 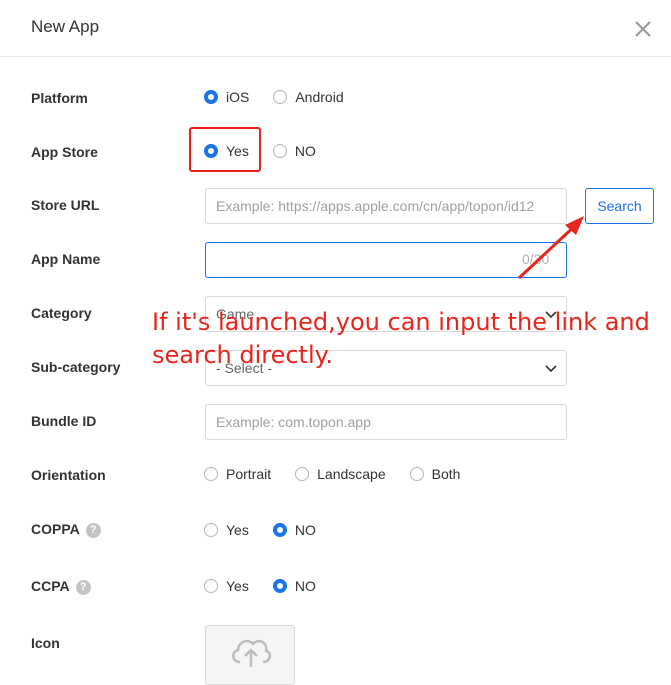 I want to click on app-store-label: App Store, so click(x=64, y=152).